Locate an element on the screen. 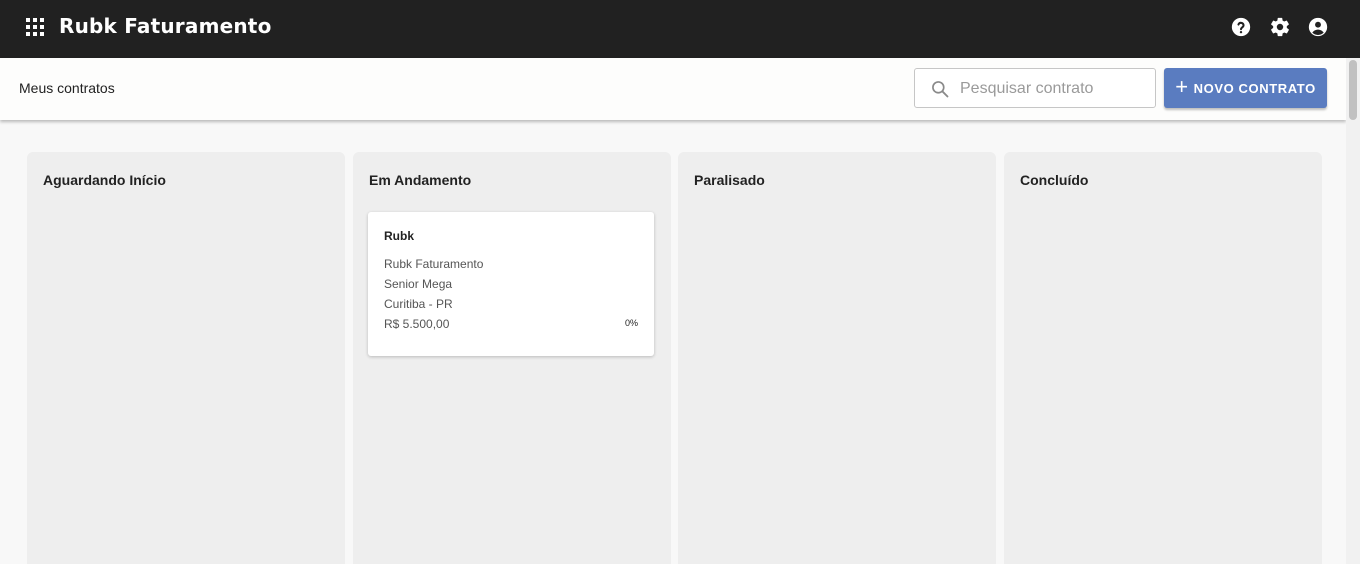 The width and height of the screenshot is (1360, 564). gear-icon is located at coordinates (1280, 27).